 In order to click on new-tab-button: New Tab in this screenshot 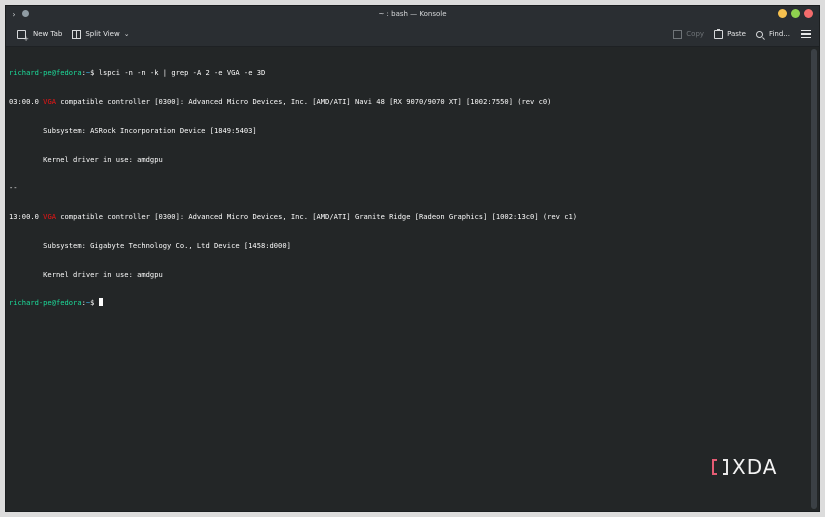, I will do `click(39, 34)`.